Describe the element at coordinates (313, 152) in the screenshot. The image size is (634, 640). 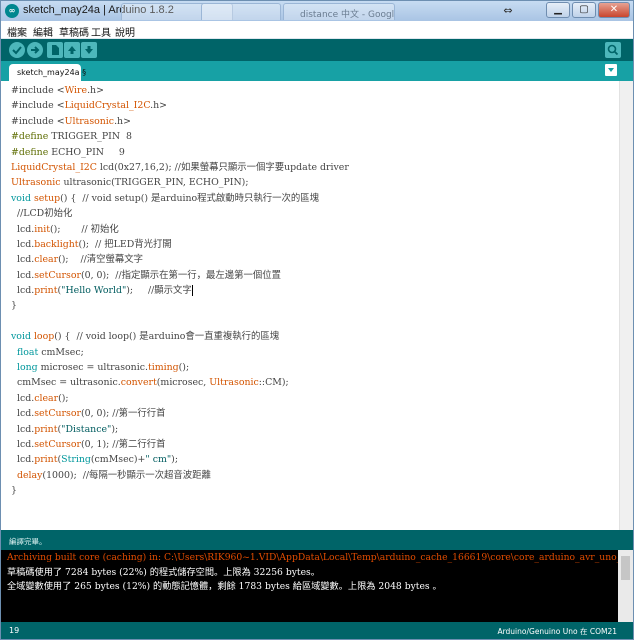
I see `code-line: #define ECHO_PIN 9` at that location.